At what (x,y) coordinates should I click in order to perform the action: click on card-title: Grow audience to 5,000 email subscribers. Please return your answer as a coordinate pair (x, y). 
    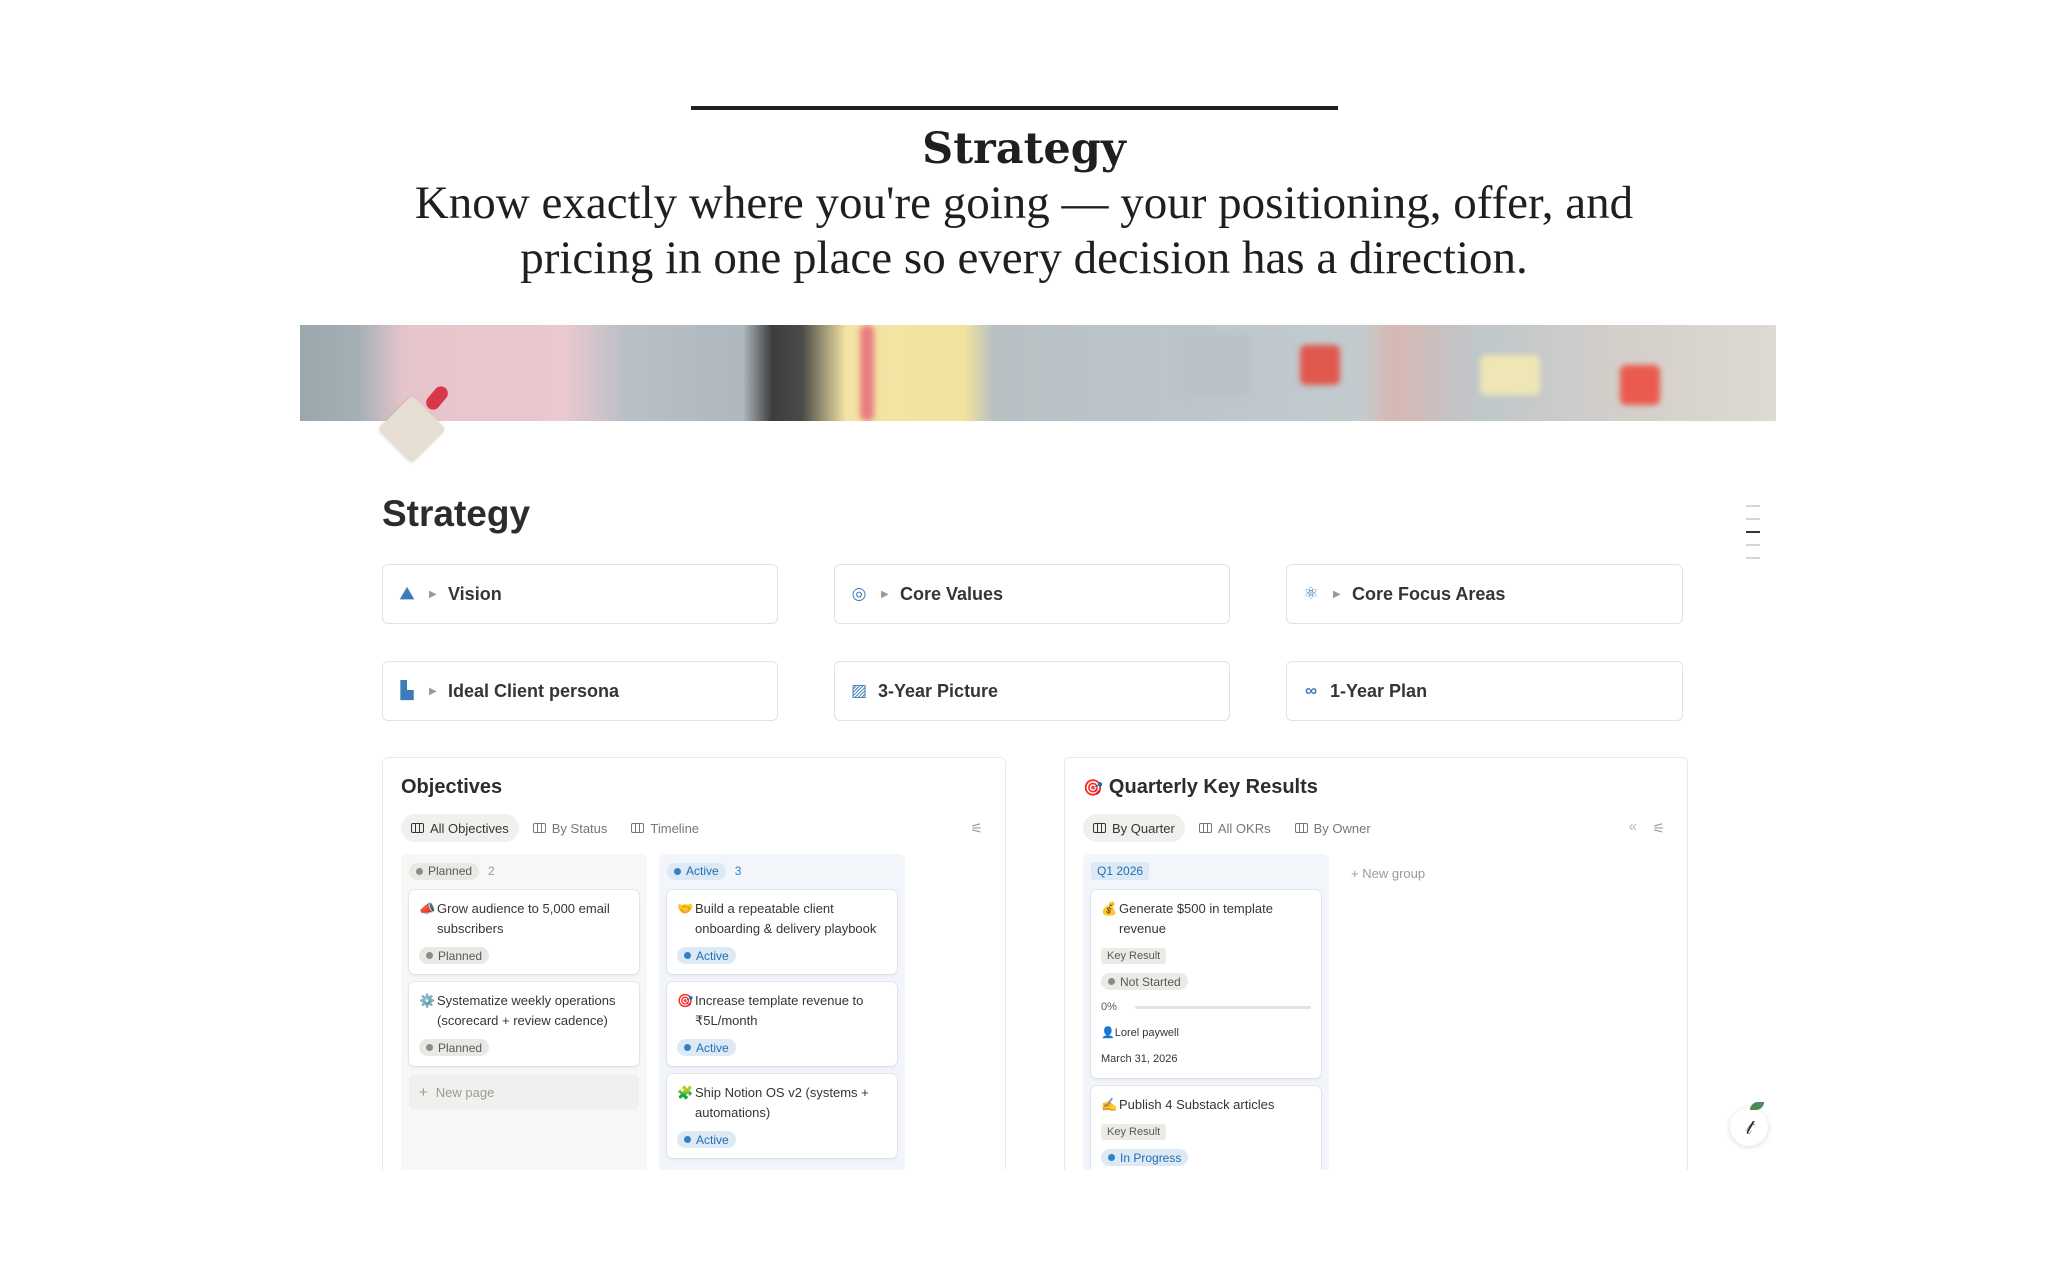
    Looking at the image, I should click on (523, 918).